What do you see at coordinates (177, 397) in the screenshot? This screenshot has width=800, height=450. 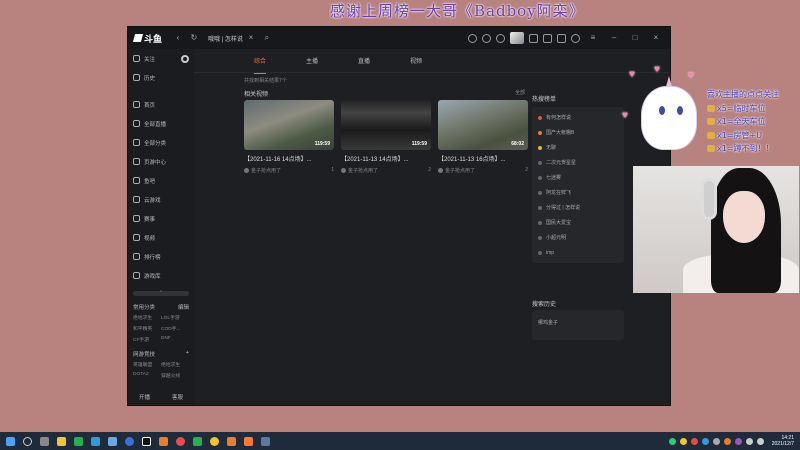 I see `support-button: 客服` at bounding box center [177, 397].